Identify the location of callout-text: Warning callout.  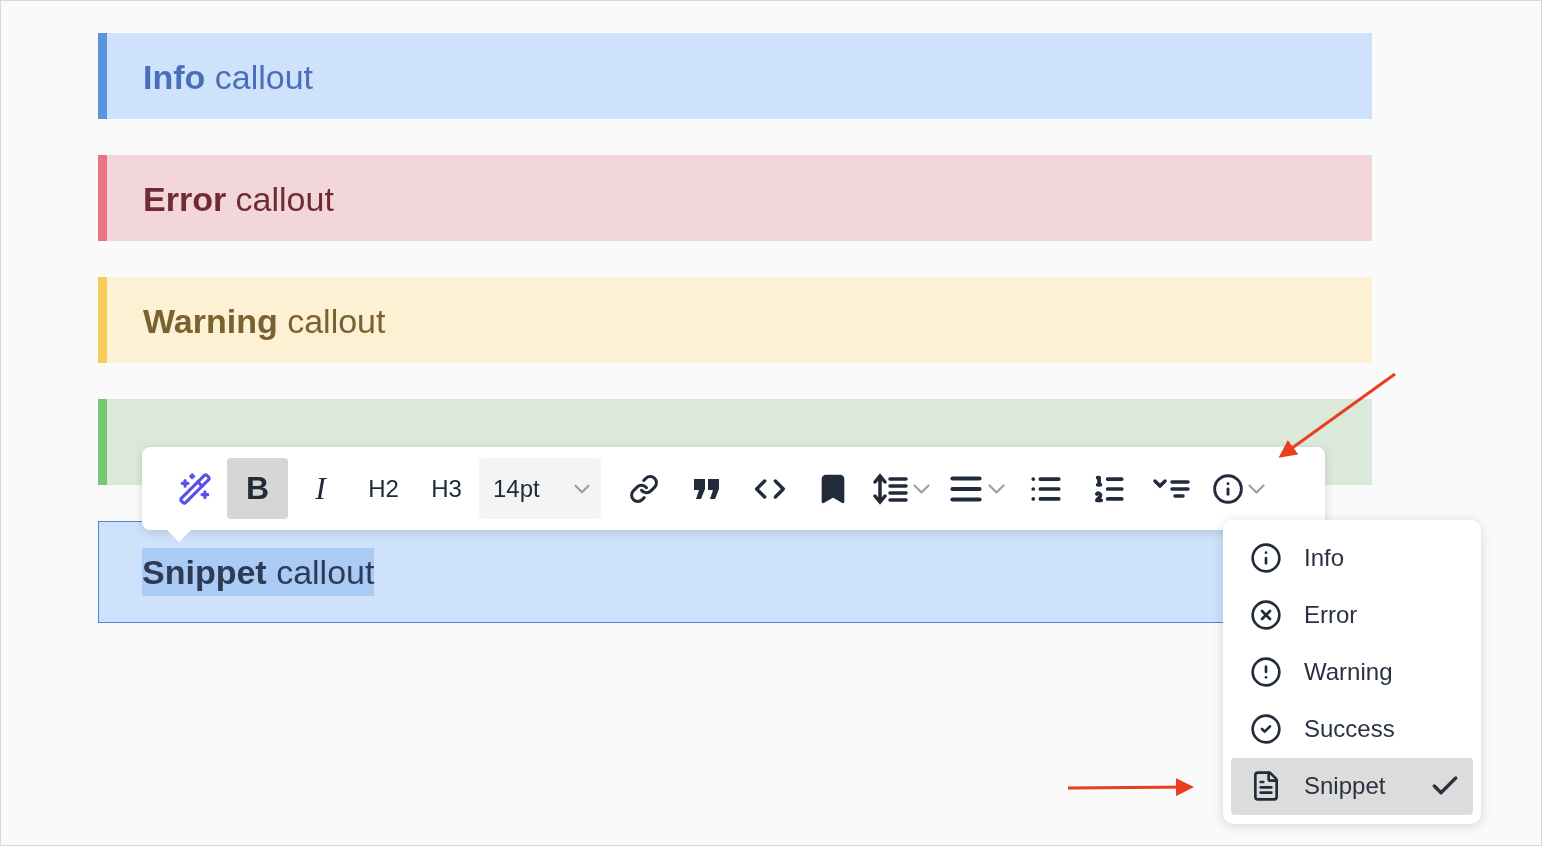
(264, 321).